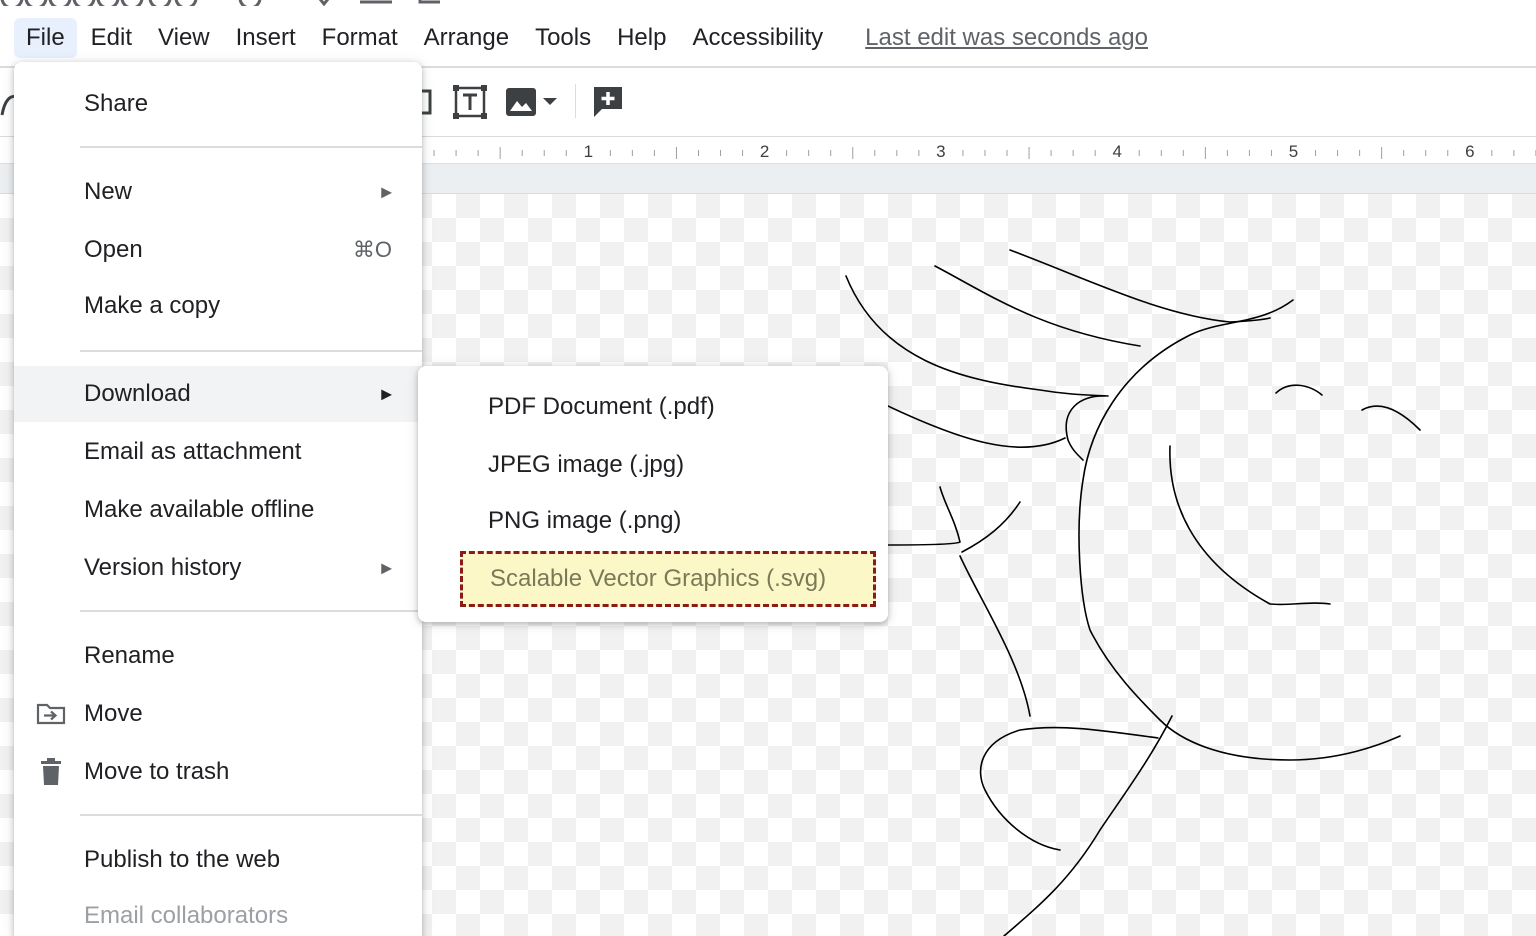 This screenshot has width=1536, height=936. I want to click on menu-item-make-copy: Make a copy, so click(218, 306).